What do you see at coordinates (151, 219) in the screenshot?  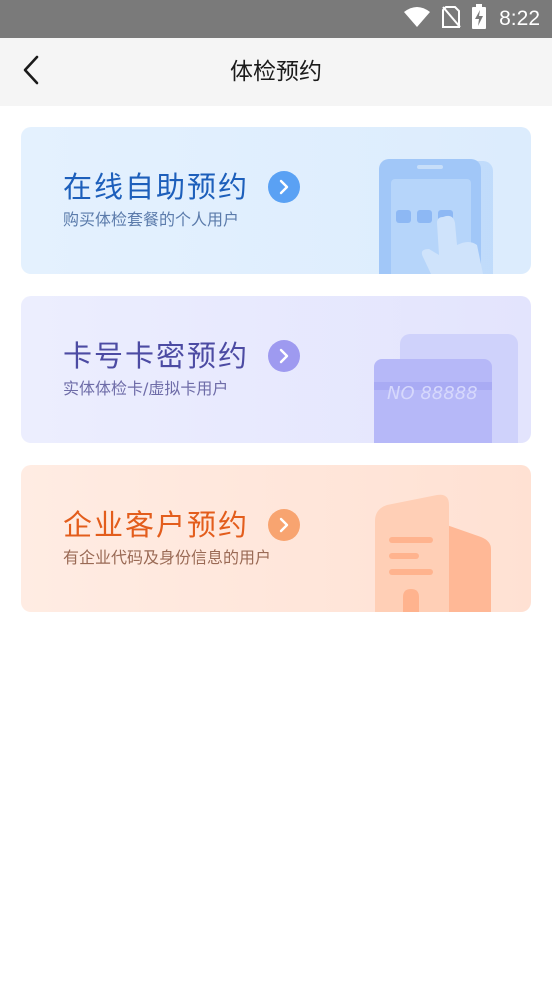 I see `card-subtitle: 购买体检套餐的个人用户` at bounding box center [151, 219].